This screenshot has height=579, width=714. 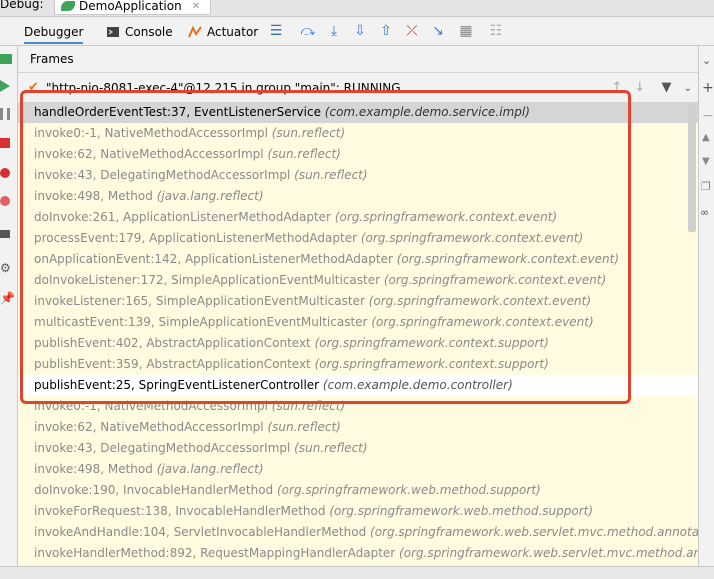 I want to click on camera-icon, so click(x=5, y=234).